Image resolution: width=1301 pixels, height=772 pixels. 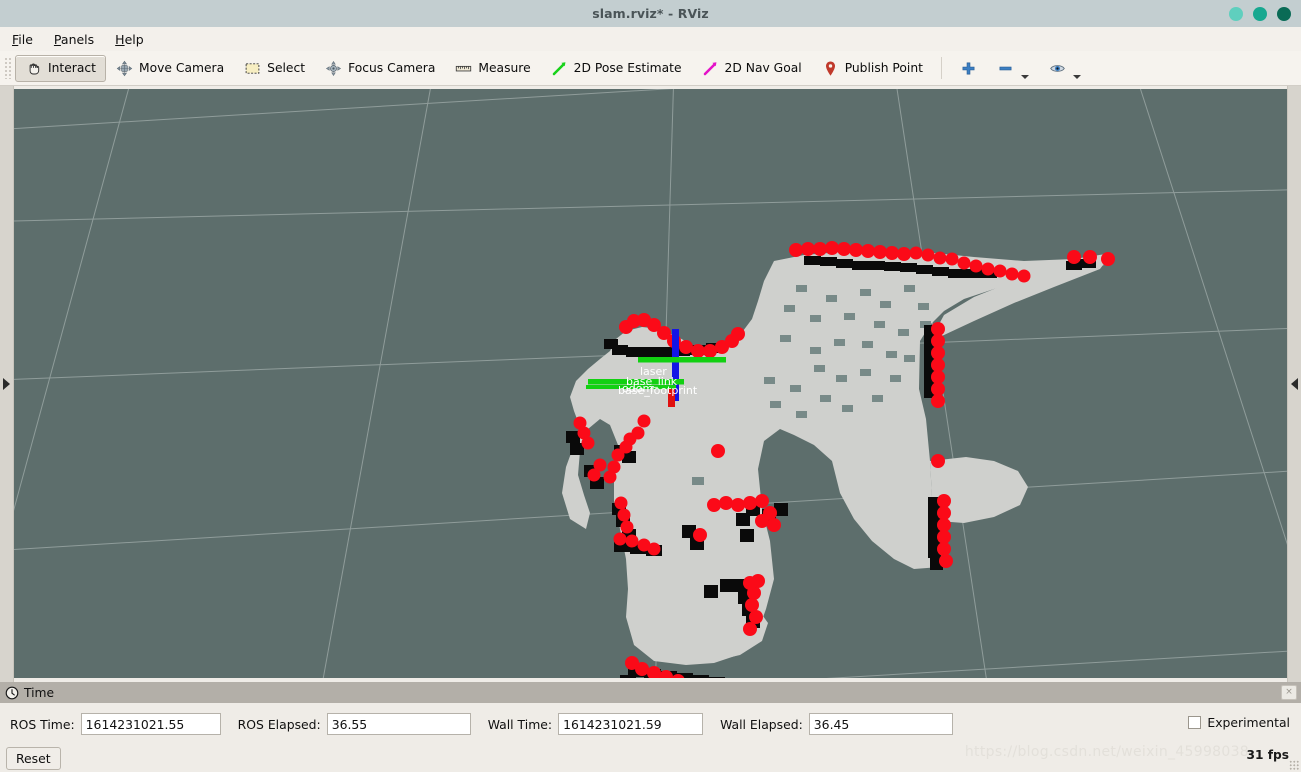 I want to click on reset-button: Reset, so click(x=33, y=758).